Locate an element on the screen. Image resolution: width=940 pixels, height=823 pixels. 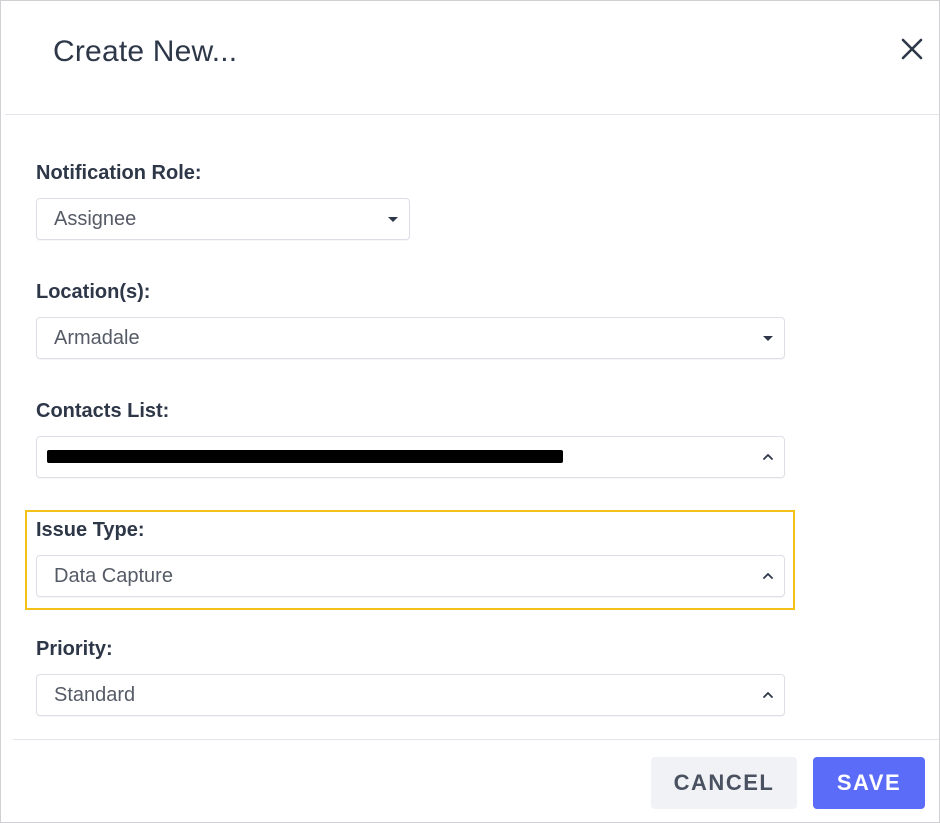
footer-divider is located at coordinates (476, 739).